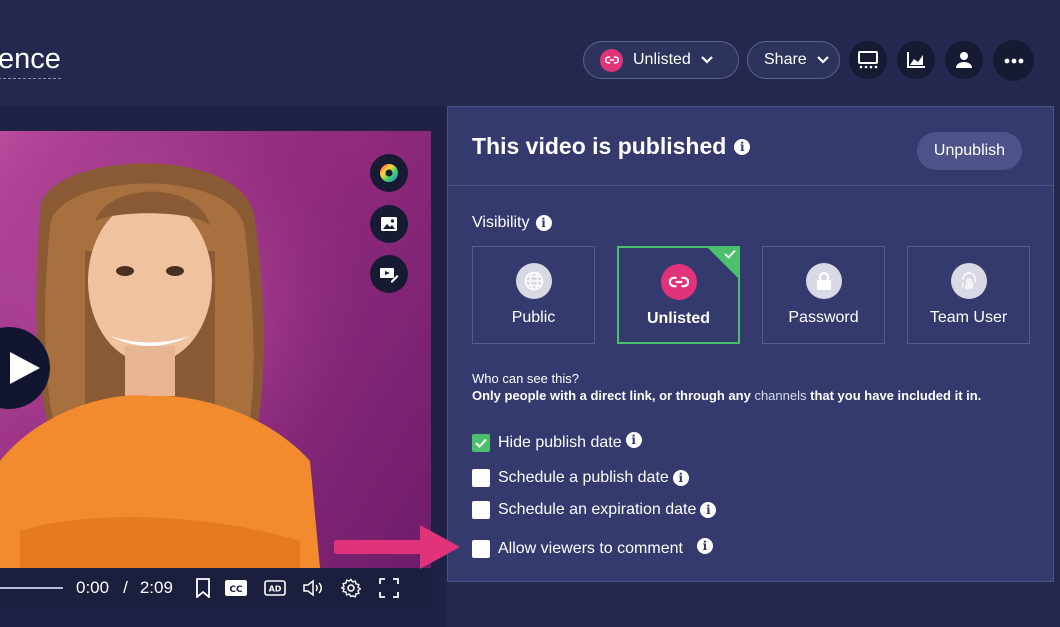  I want to click on visibility-option-unlisted: Unlisted, so click(678, 295).